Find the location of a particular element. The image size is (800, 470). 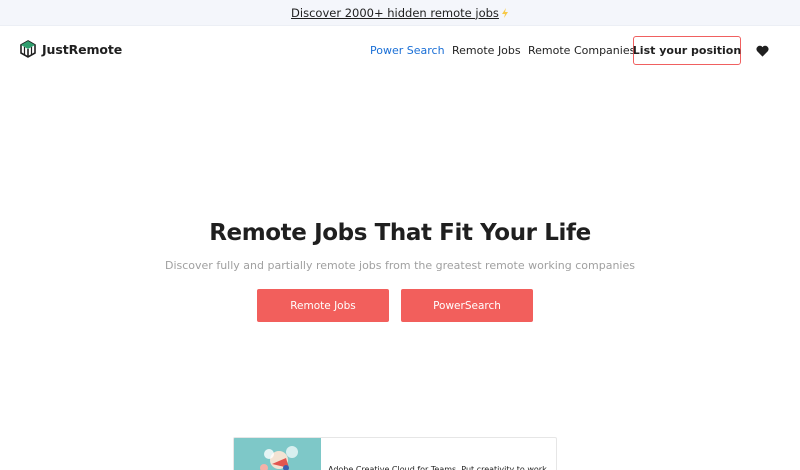

nav-power-search: Power Search is located at coordinates (407, 50).